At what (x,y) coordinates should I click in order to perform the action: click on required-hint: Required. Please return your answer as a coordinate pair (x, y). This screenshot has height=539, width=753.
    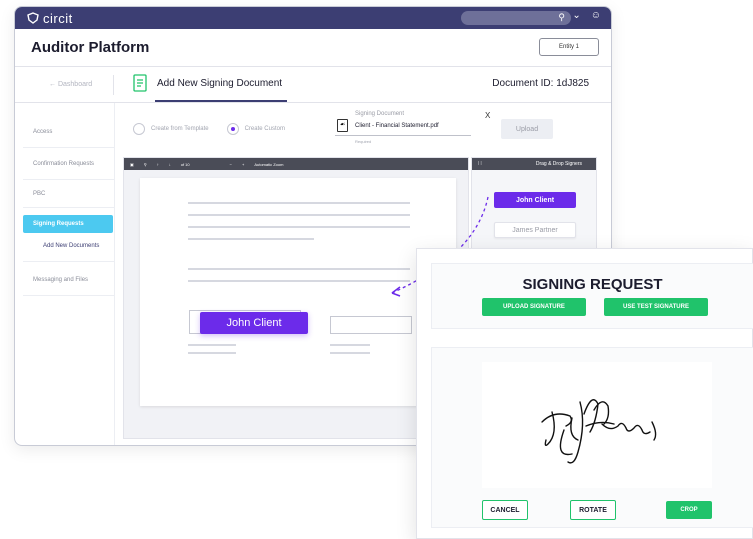
    Looking at the image, I should click on (363, 141).